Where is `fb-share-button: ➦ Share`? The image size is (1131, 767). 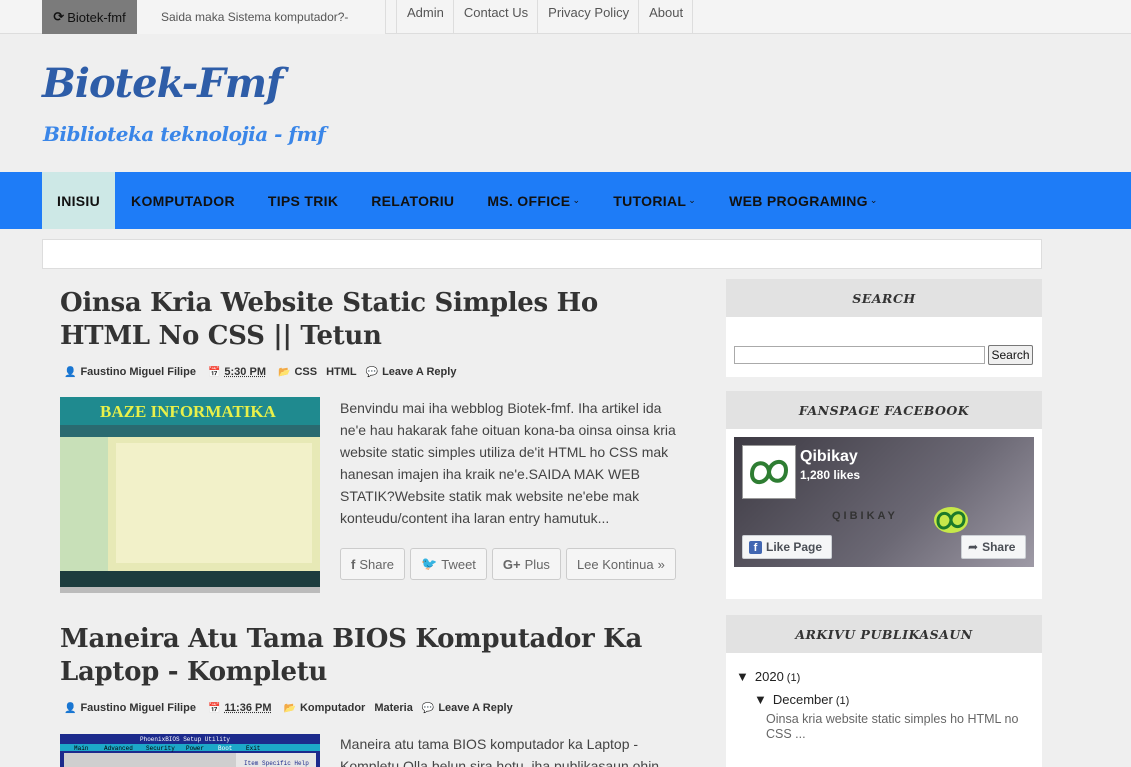 fb-share-button: ➦ Share is located at coordinates (993, 547).